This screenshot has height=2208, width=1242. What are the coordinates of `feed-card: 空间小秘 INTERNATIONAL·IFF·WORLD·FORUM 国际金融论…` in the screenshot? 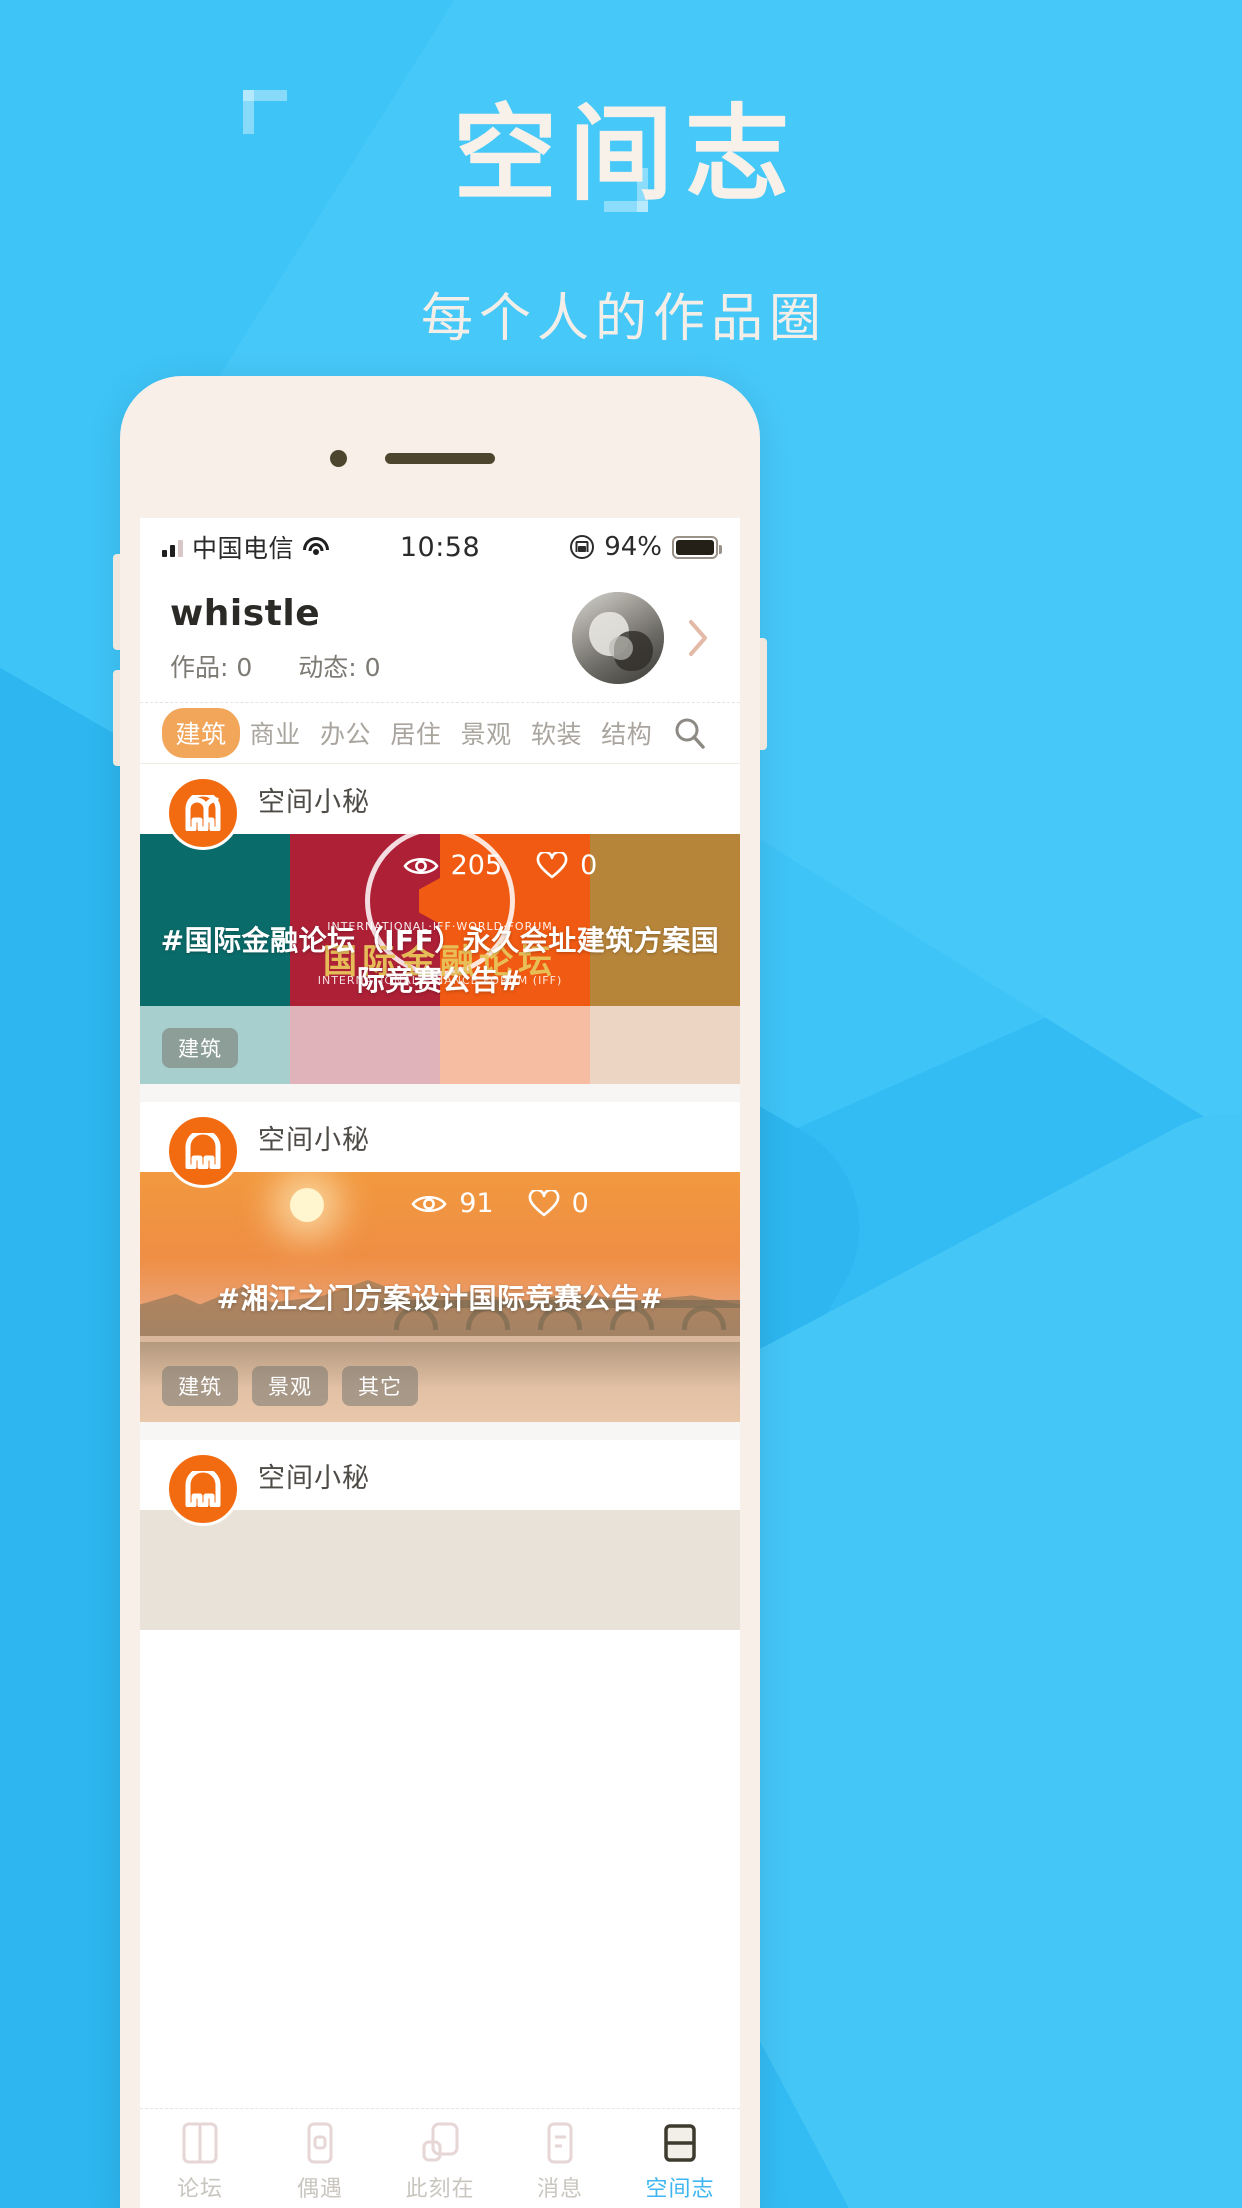 It's located at (440, 924).